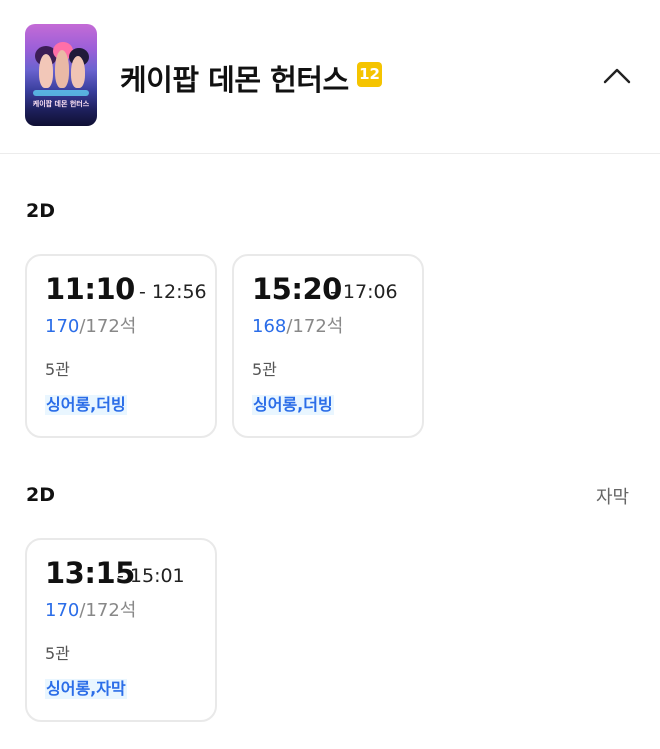 The image size is (660, 749). Describe the element at coordinates (613, 497) in the screenshot. I see `subtitle-note: 자막` at that location.